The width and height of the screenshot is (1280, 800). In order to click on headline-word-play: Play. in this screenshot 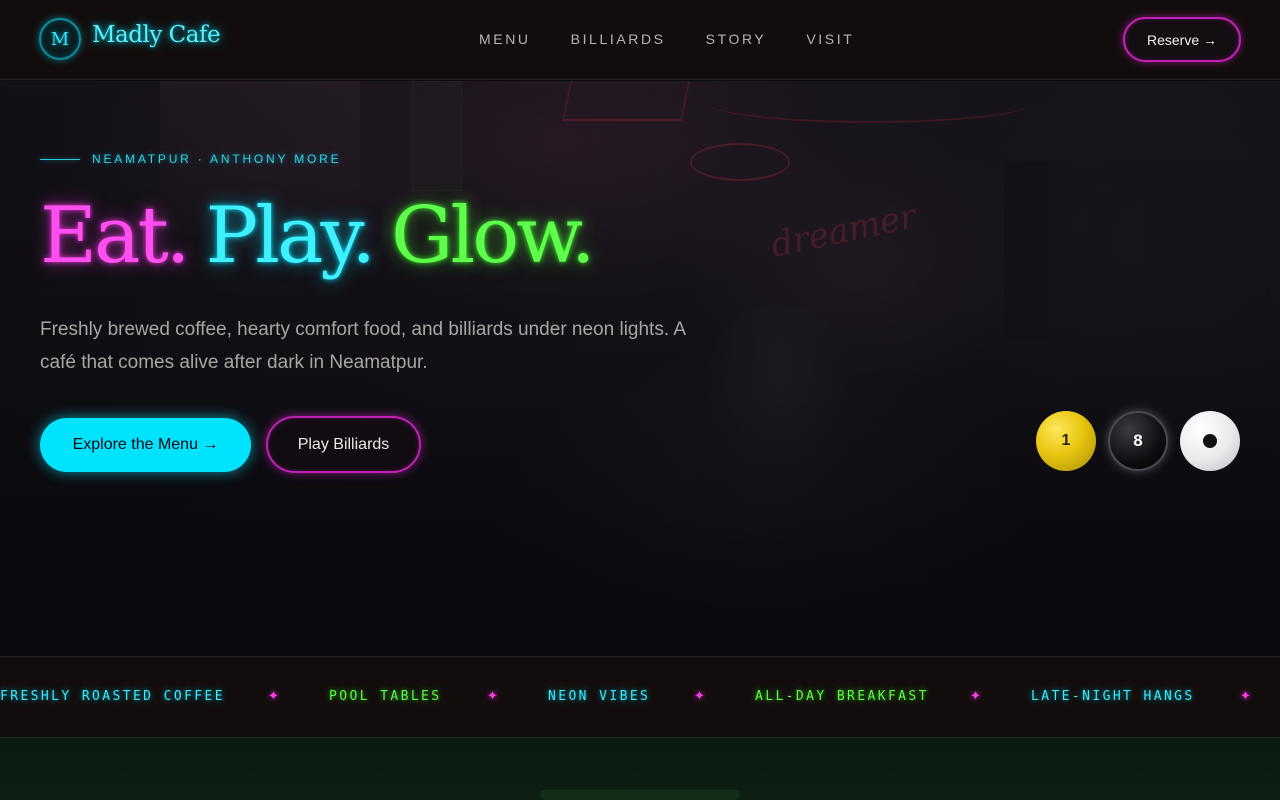, I will do `click(290, 236)`.